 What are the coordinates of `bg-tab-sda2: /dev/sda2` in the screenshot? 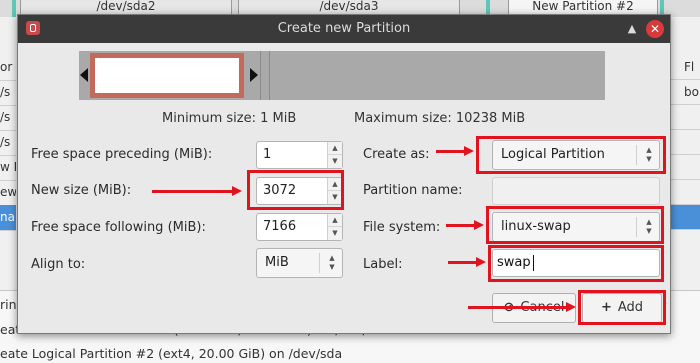 It's located at (126, 7).